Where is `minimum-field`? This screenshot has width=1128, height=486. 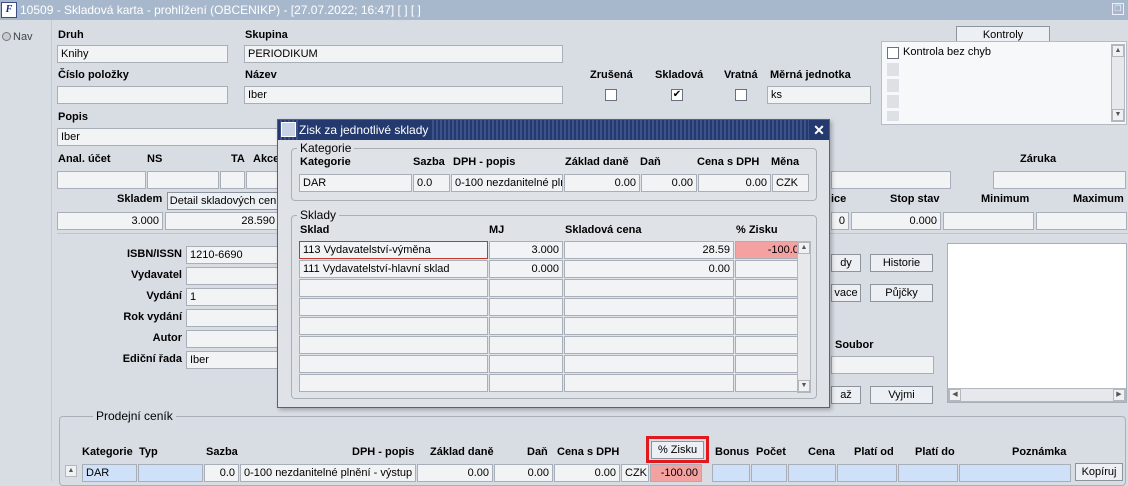
minimum-field is located at coordinates (988, 221).